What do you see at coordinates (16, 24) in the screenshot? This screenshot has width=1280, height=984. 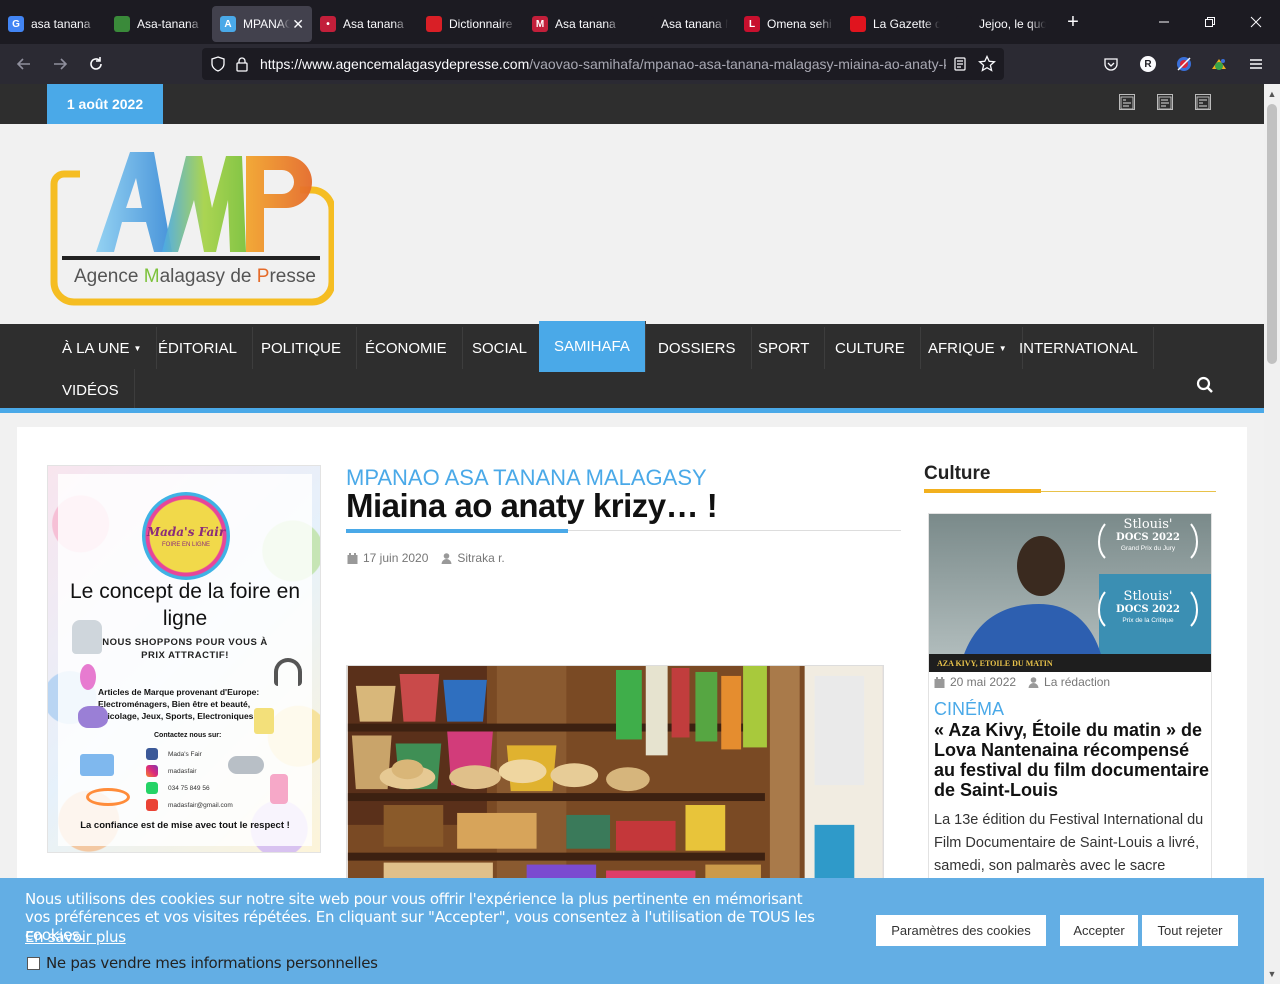 I see `tab-favicon-icon: G` at bounding box center [16, 24].